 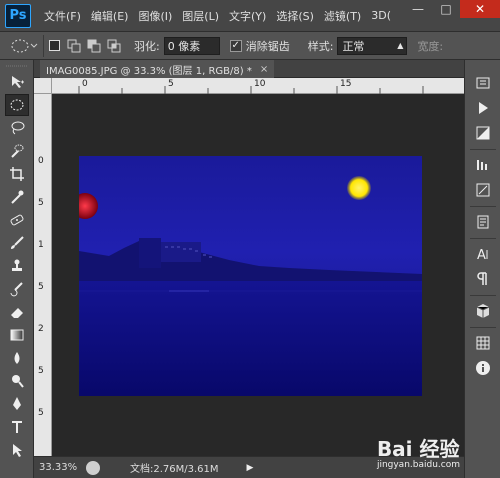 I want to click on add-selection-button, so click(x=74, y=46).